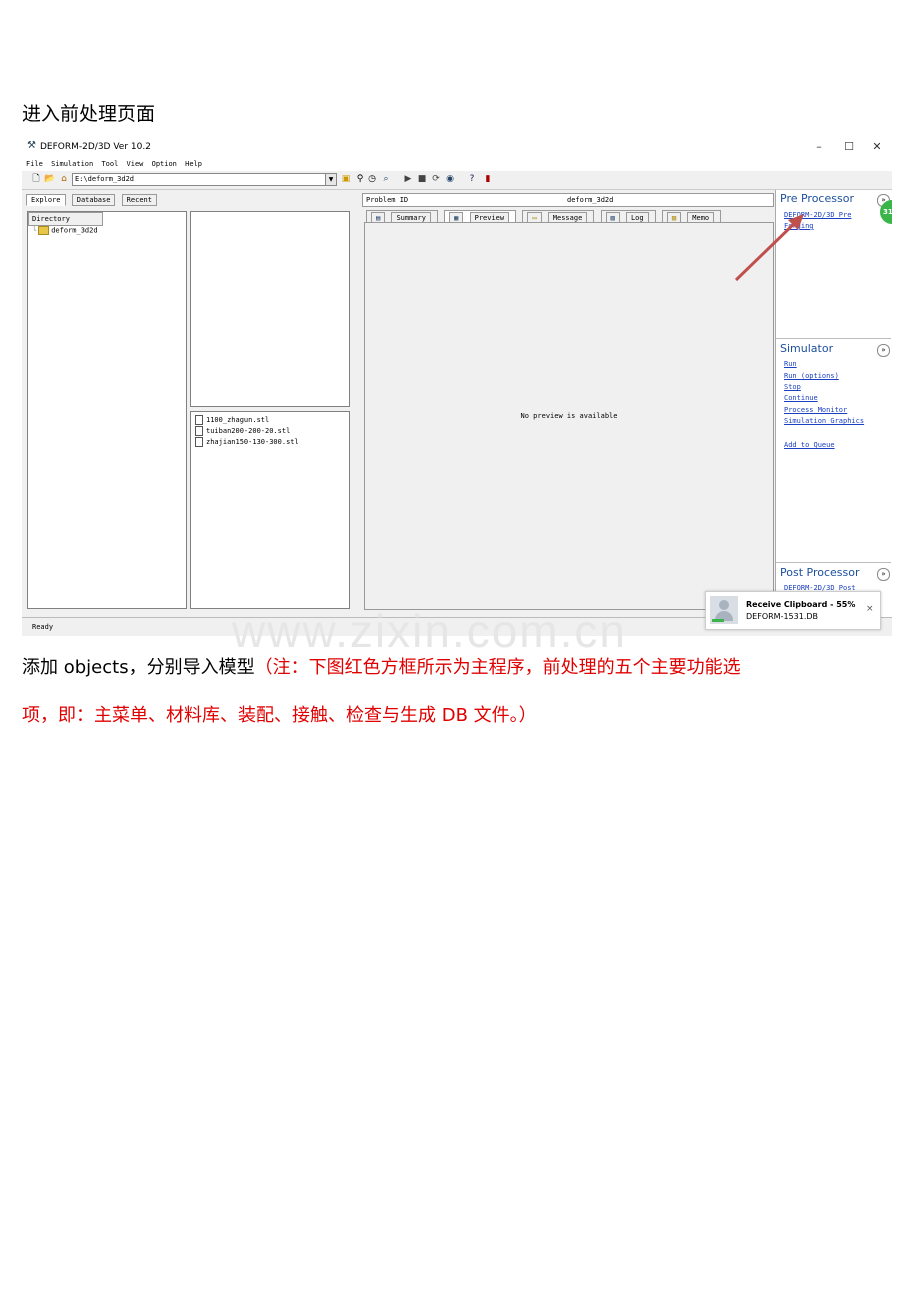 This screenshot has width=920, height=1302. I want to click on sim-link-run-options: Run (options), so click(811, 376).